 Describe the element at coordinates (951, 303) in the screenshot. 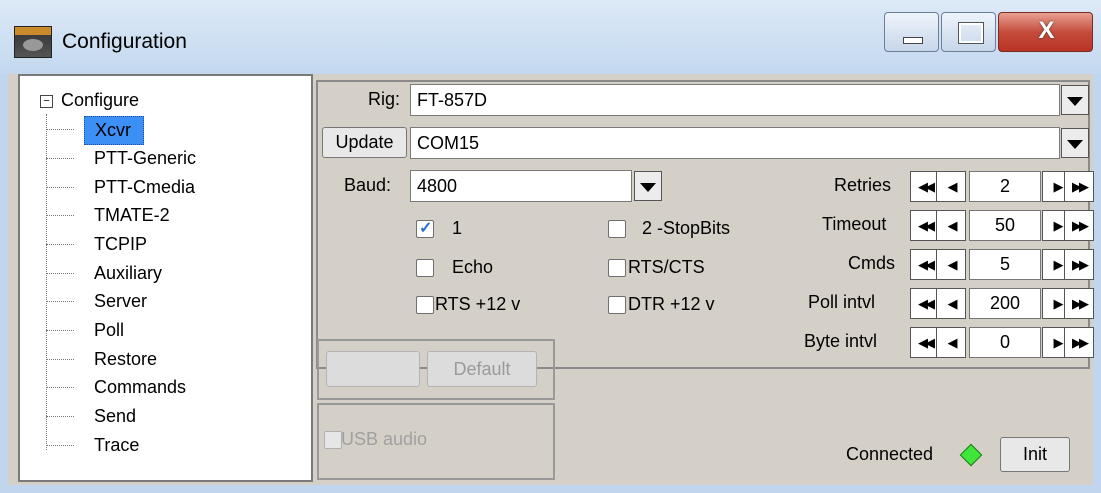

I see `poll-intvl-decrement-icon: ◀` at that location.